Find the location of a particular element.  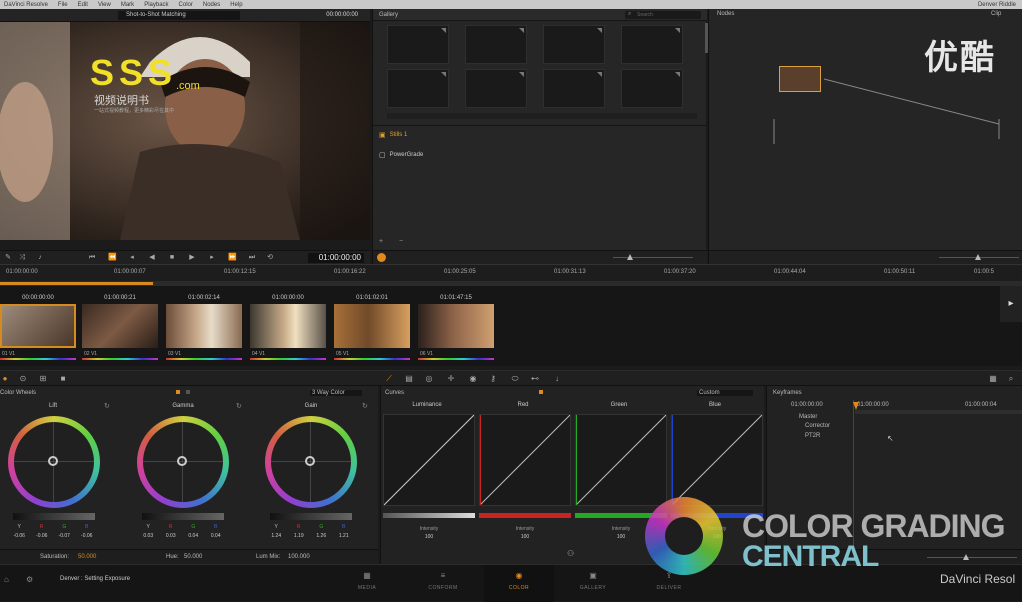

menu-nodes: Nodes is located at coordinates (211, 5).